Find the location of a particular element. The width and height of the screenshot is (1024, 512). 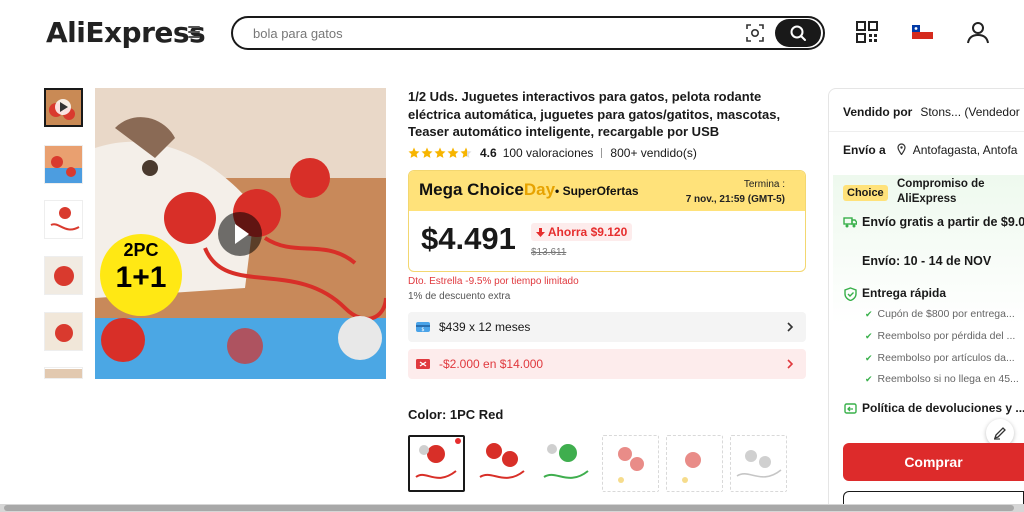

location-pin-icon is located at coordinates (901, 149).